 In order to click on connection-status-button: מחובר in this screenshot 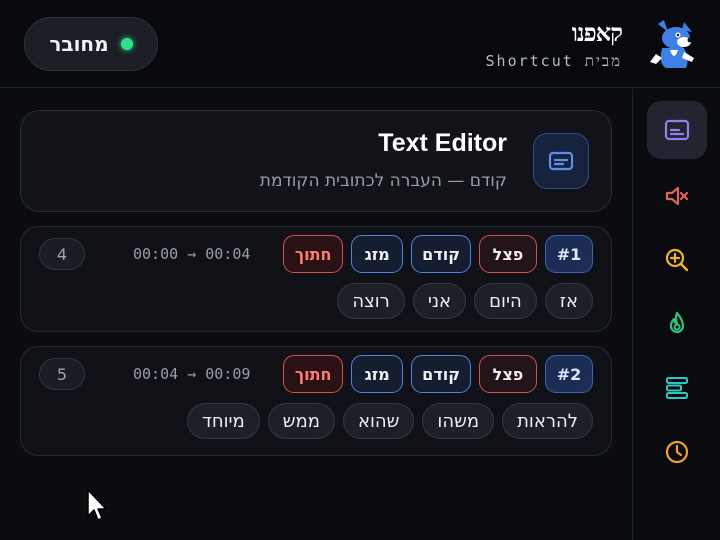, I will do `click(91, 44)`.